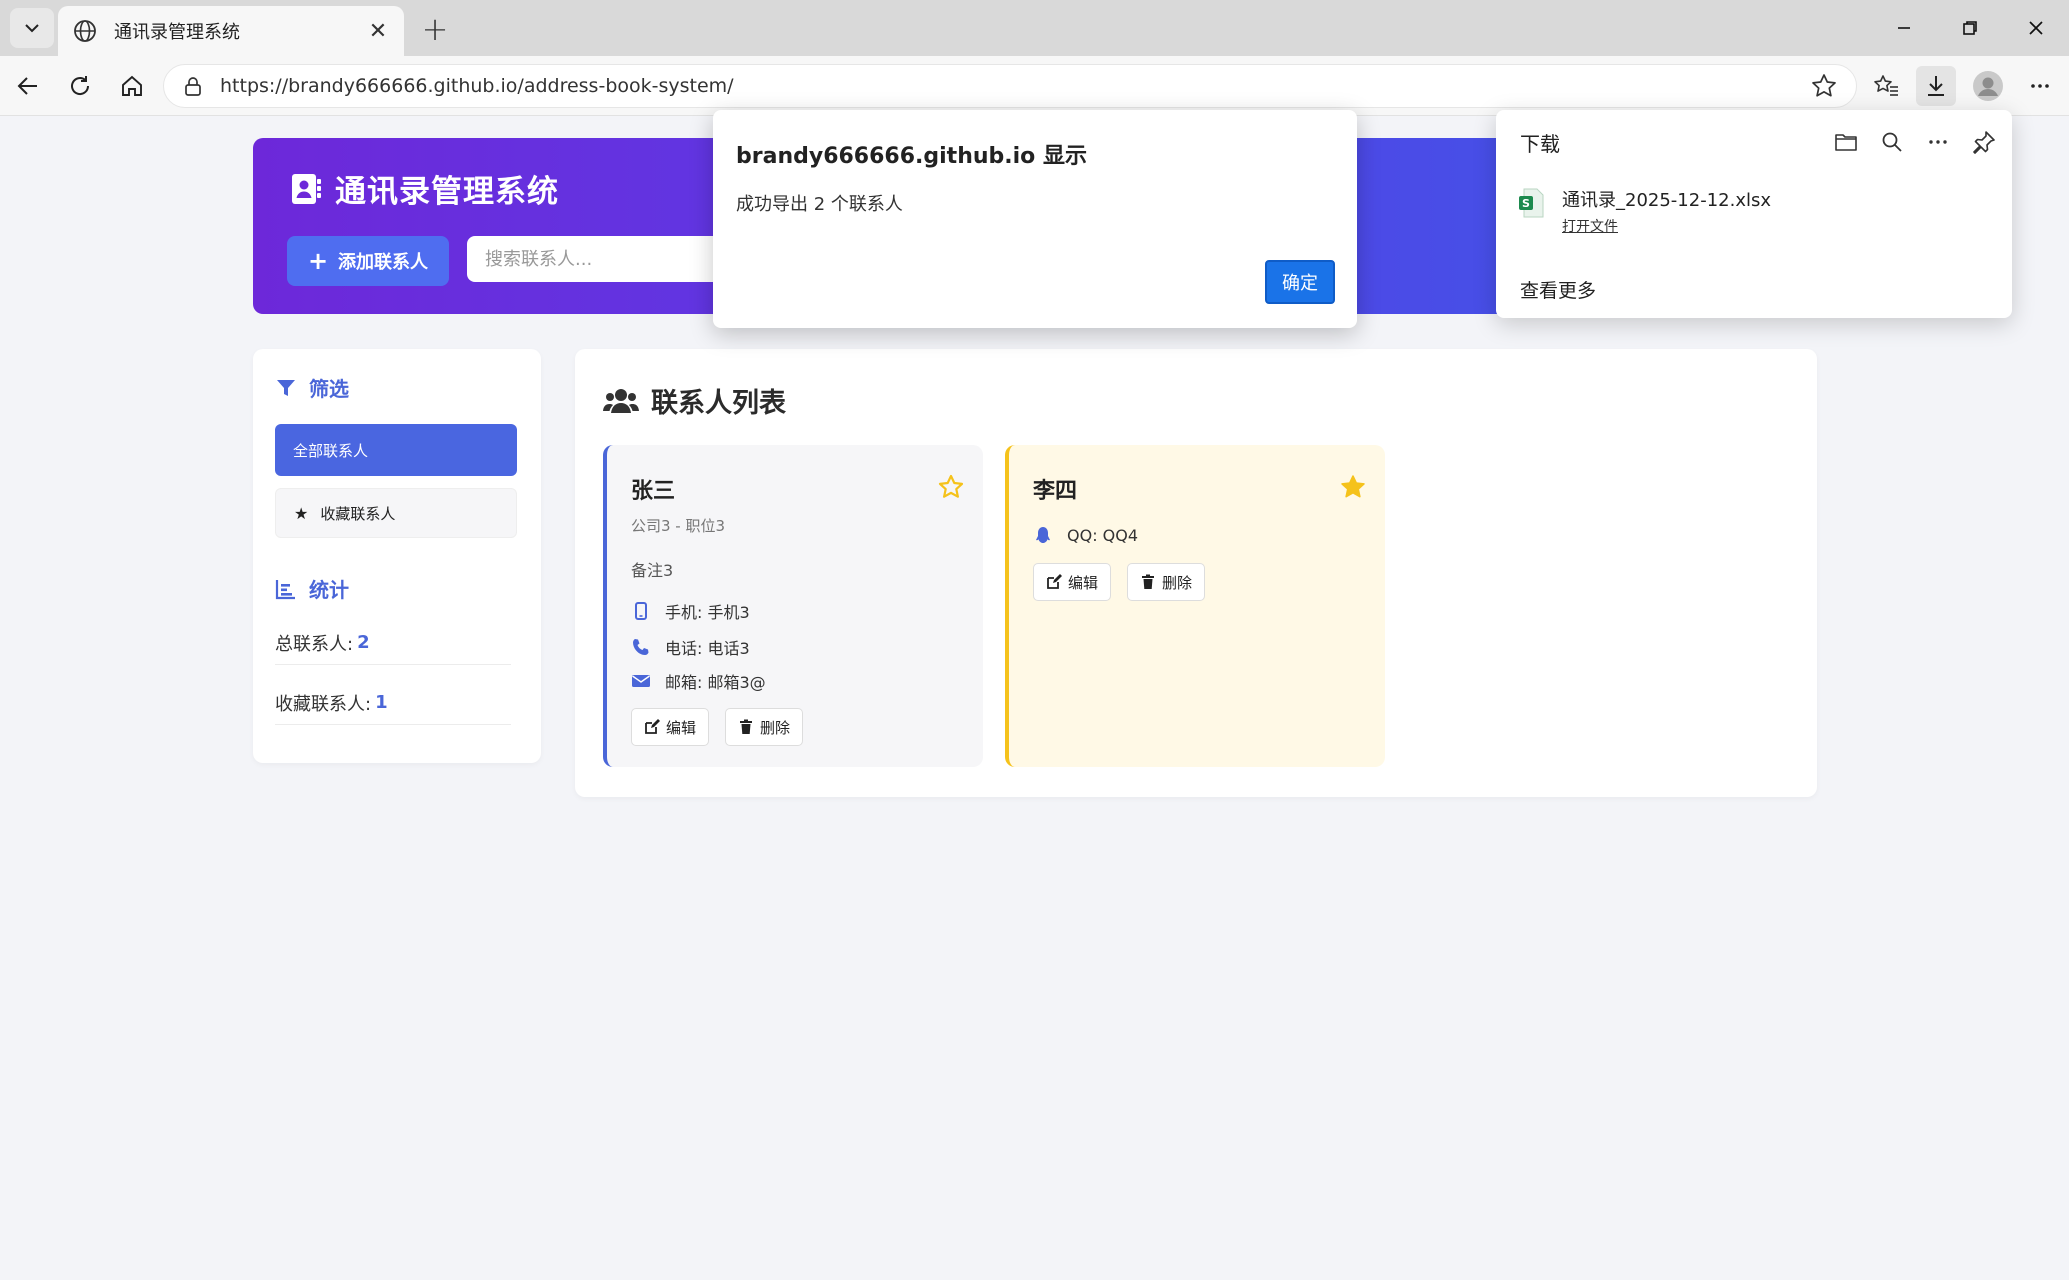  I want to click on download-icon, so click(1936, 86).